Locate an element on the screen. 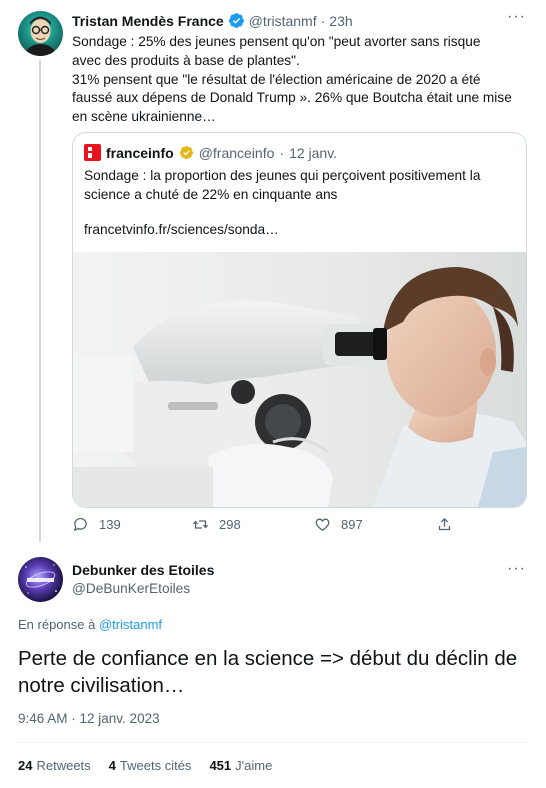  quotes-stat-label: Tweets cités is located at coordinates (155, 765).